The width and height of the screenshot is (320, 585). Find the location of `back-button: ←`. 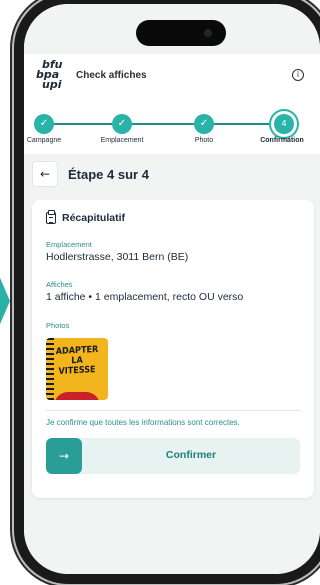

back-button: ← is located at coordinates (45, 174).